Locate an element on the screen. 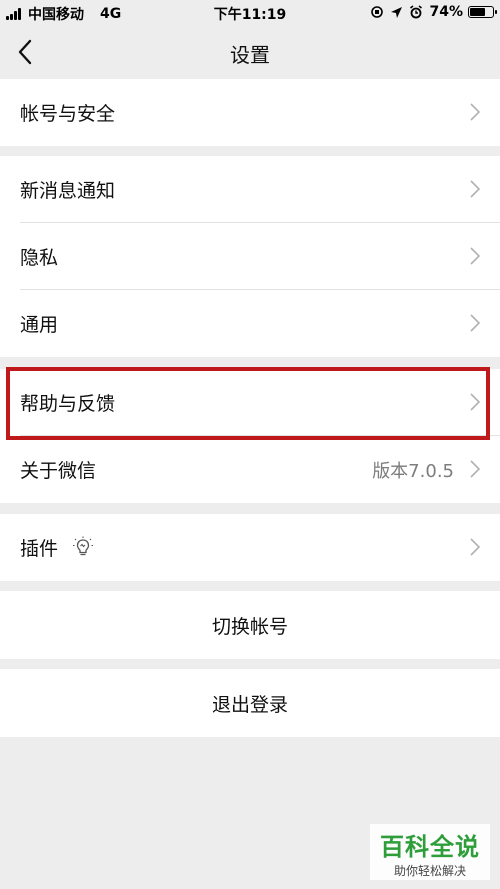  status-left: 中国移动 4G is located at coordinates (63, 14).